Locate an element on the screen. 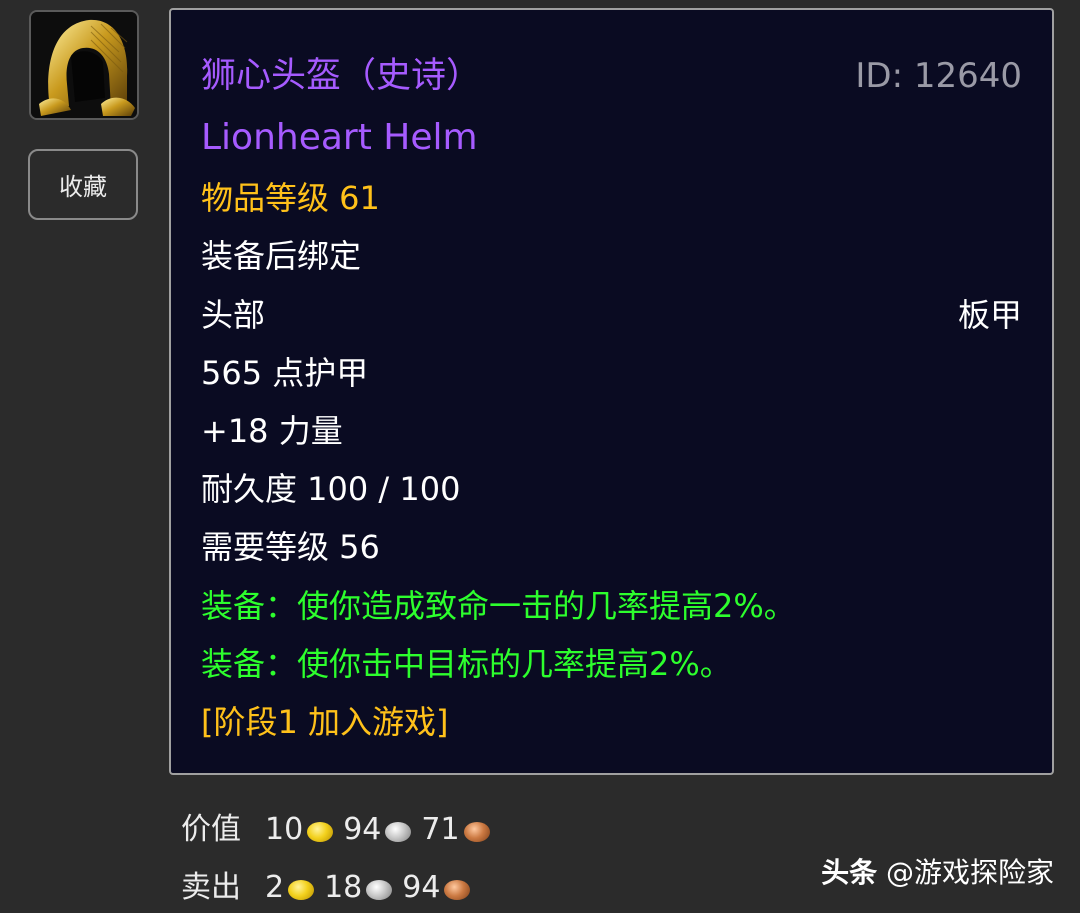 The image size is (1080, 913). silver-amount: 18 is located at coordinates (343, 887).